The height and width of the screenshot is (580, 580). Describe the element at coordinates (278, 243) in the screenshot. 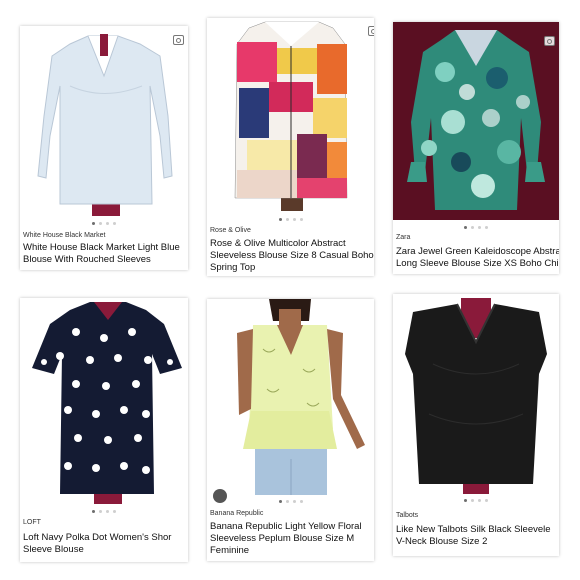

I see `listing-title-line: Rose & Olive Multicolor Abstract` at that location.